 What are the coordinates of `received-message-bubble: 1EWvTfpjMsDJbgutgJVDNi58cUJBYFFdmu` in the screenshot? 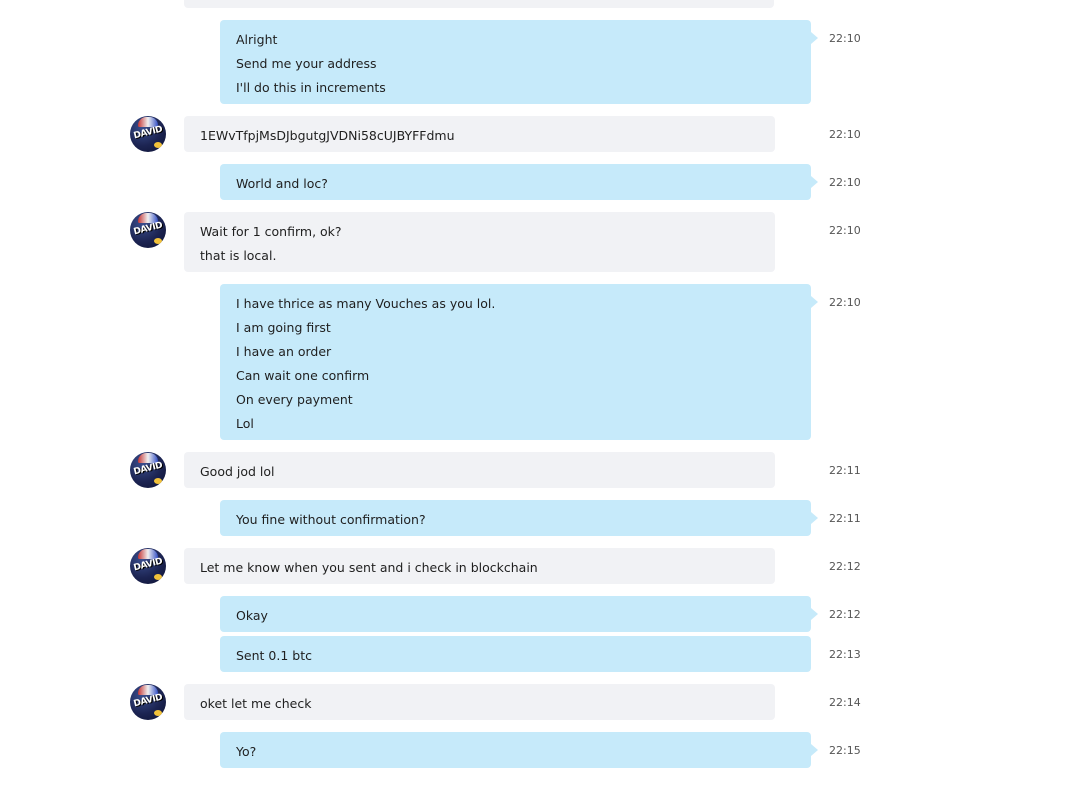 It's located at (479, 134).